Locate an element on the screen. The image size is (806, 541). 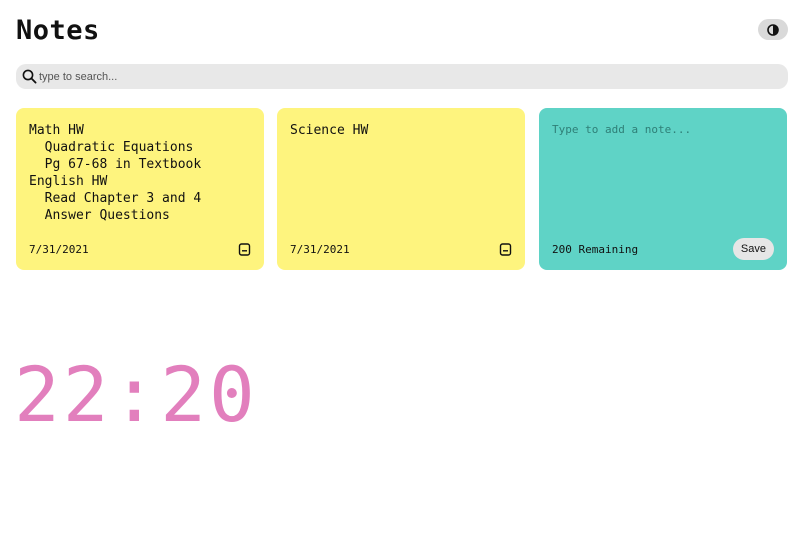
contrast-icon is located at coordinates (773, 29).